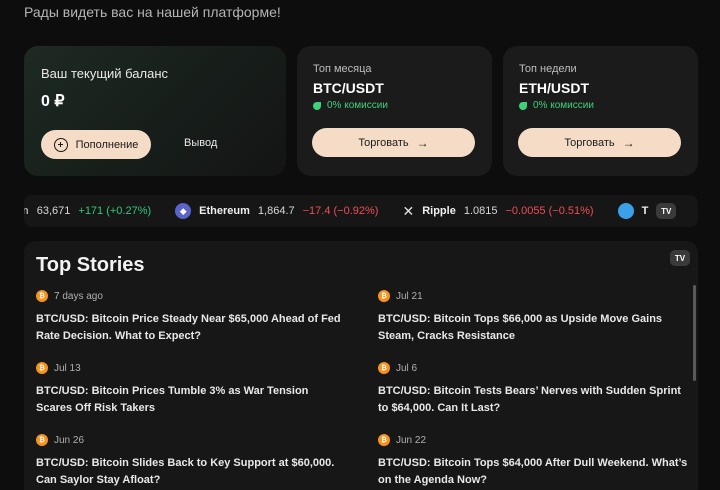 Image resolution: width=720 pixels, height=490 pixels. Describe the element at coordinates (224, 211) in the screenshot. I see `ticker-name: Ethereum` at that location.